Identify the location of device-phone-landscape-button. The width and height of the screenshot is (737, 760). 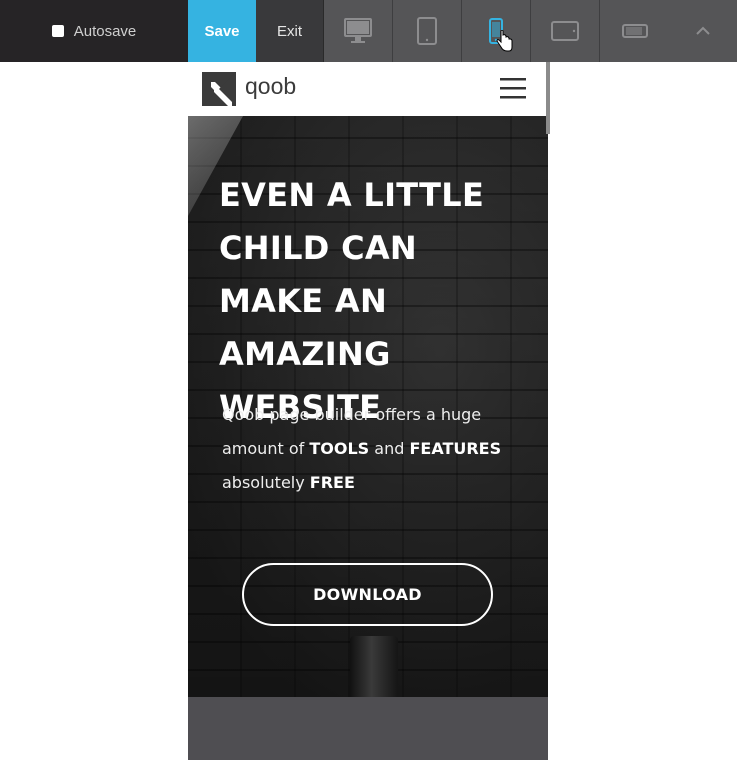
(634, 31).